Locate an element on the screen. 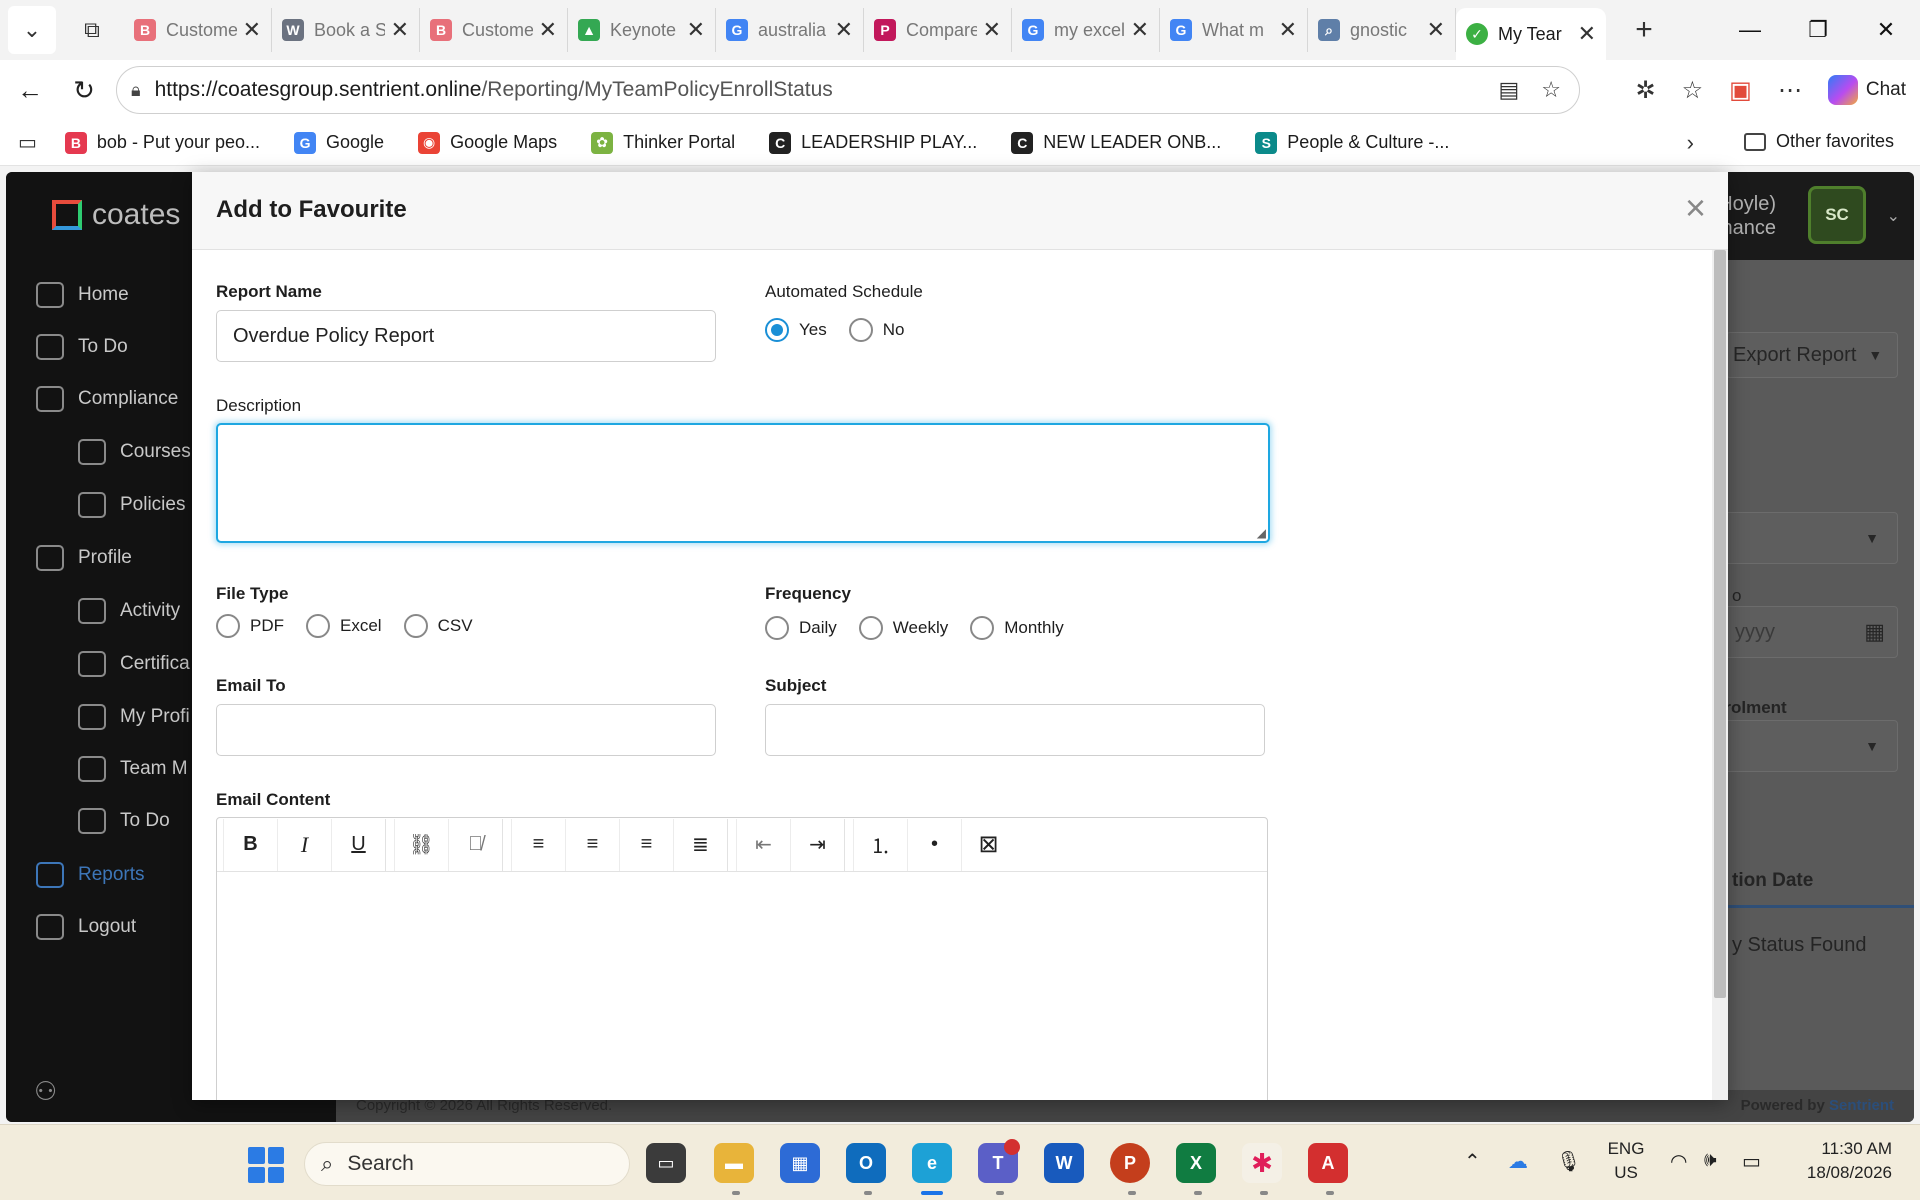 This screenshot has height=1200, width=1920. file-type-excel-radio: Excel is located at coordinates (344, 626).